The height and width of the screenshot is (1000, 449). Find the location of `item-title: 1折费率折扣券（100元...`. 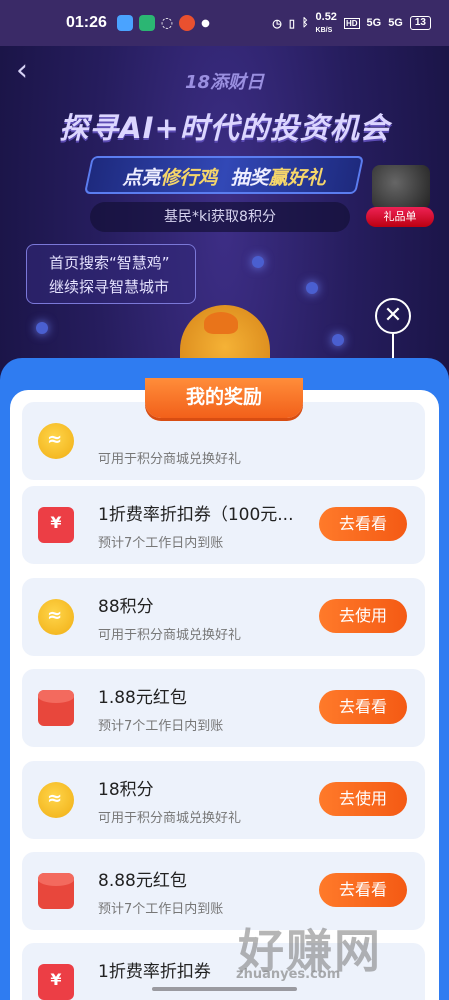

item-title: 1折费率折扣券（100元... is located at coordinates (196, 515).